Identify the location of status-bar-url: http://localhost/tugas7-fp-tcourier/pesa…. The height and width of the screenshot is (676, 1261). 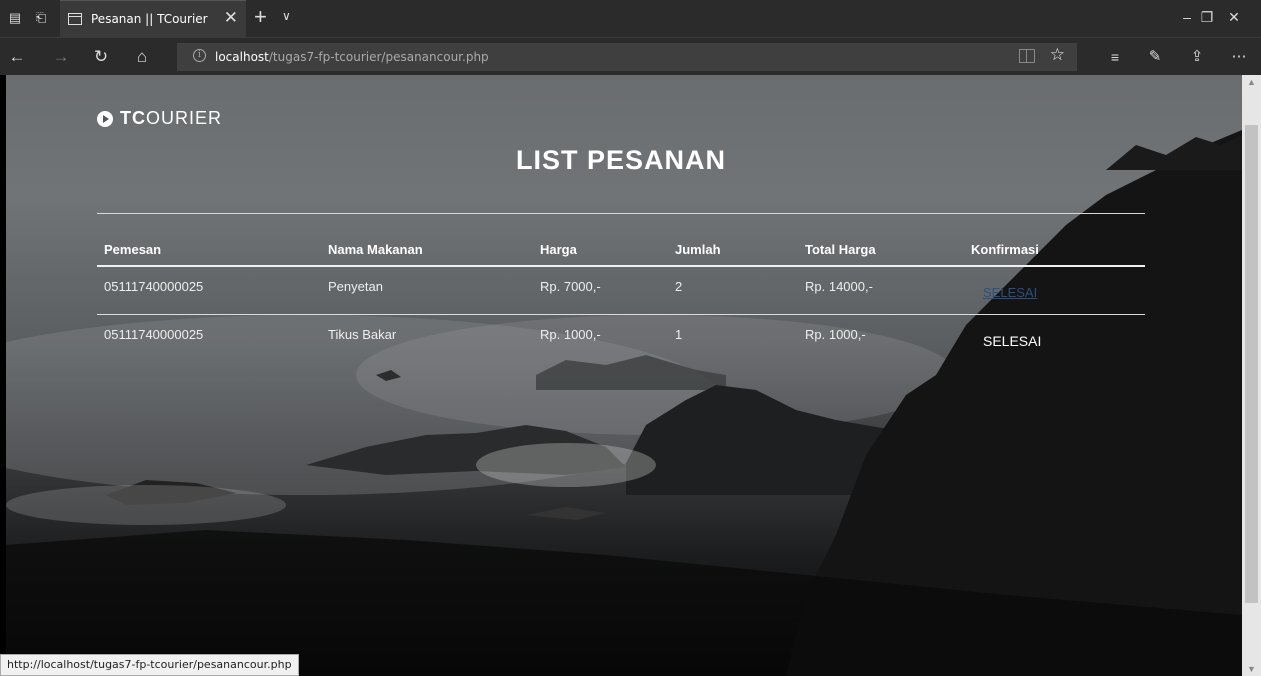
(149, 665).